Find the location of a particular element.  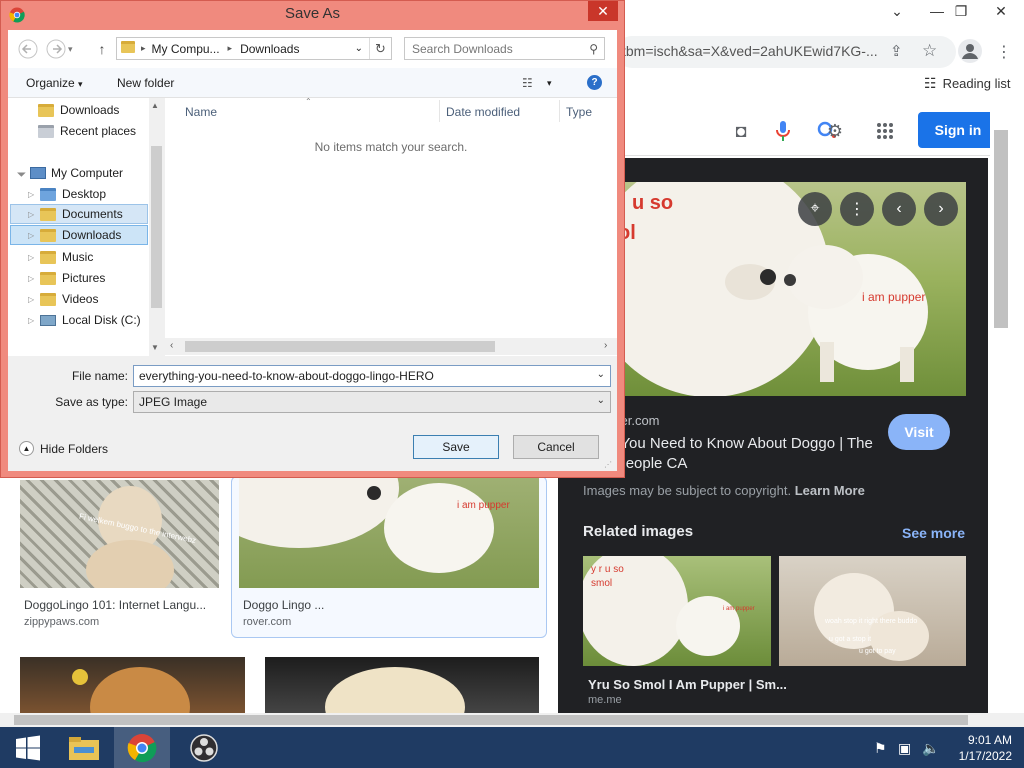

nav-item-downloads: ▷ Downloads is located at coordinates (79, 235).